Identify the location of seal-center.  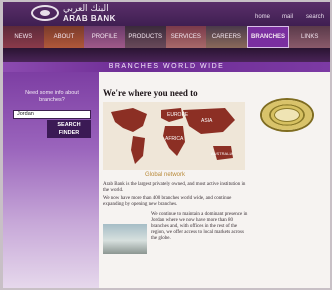
(287, 115).